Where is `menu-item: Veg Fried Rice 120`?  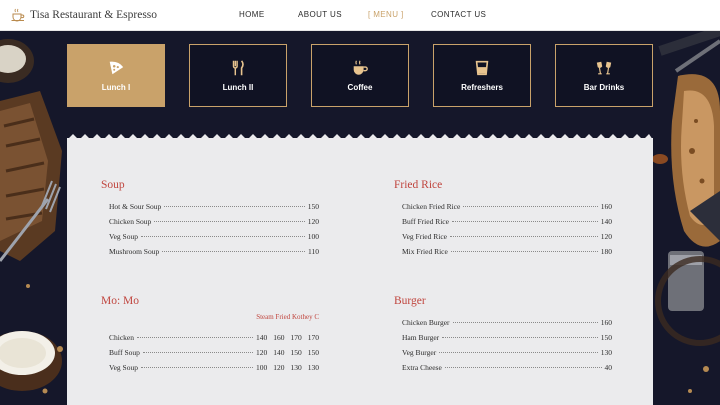
menu-item: Veg Fried Rice 120 is located at coordinates (507, 236).